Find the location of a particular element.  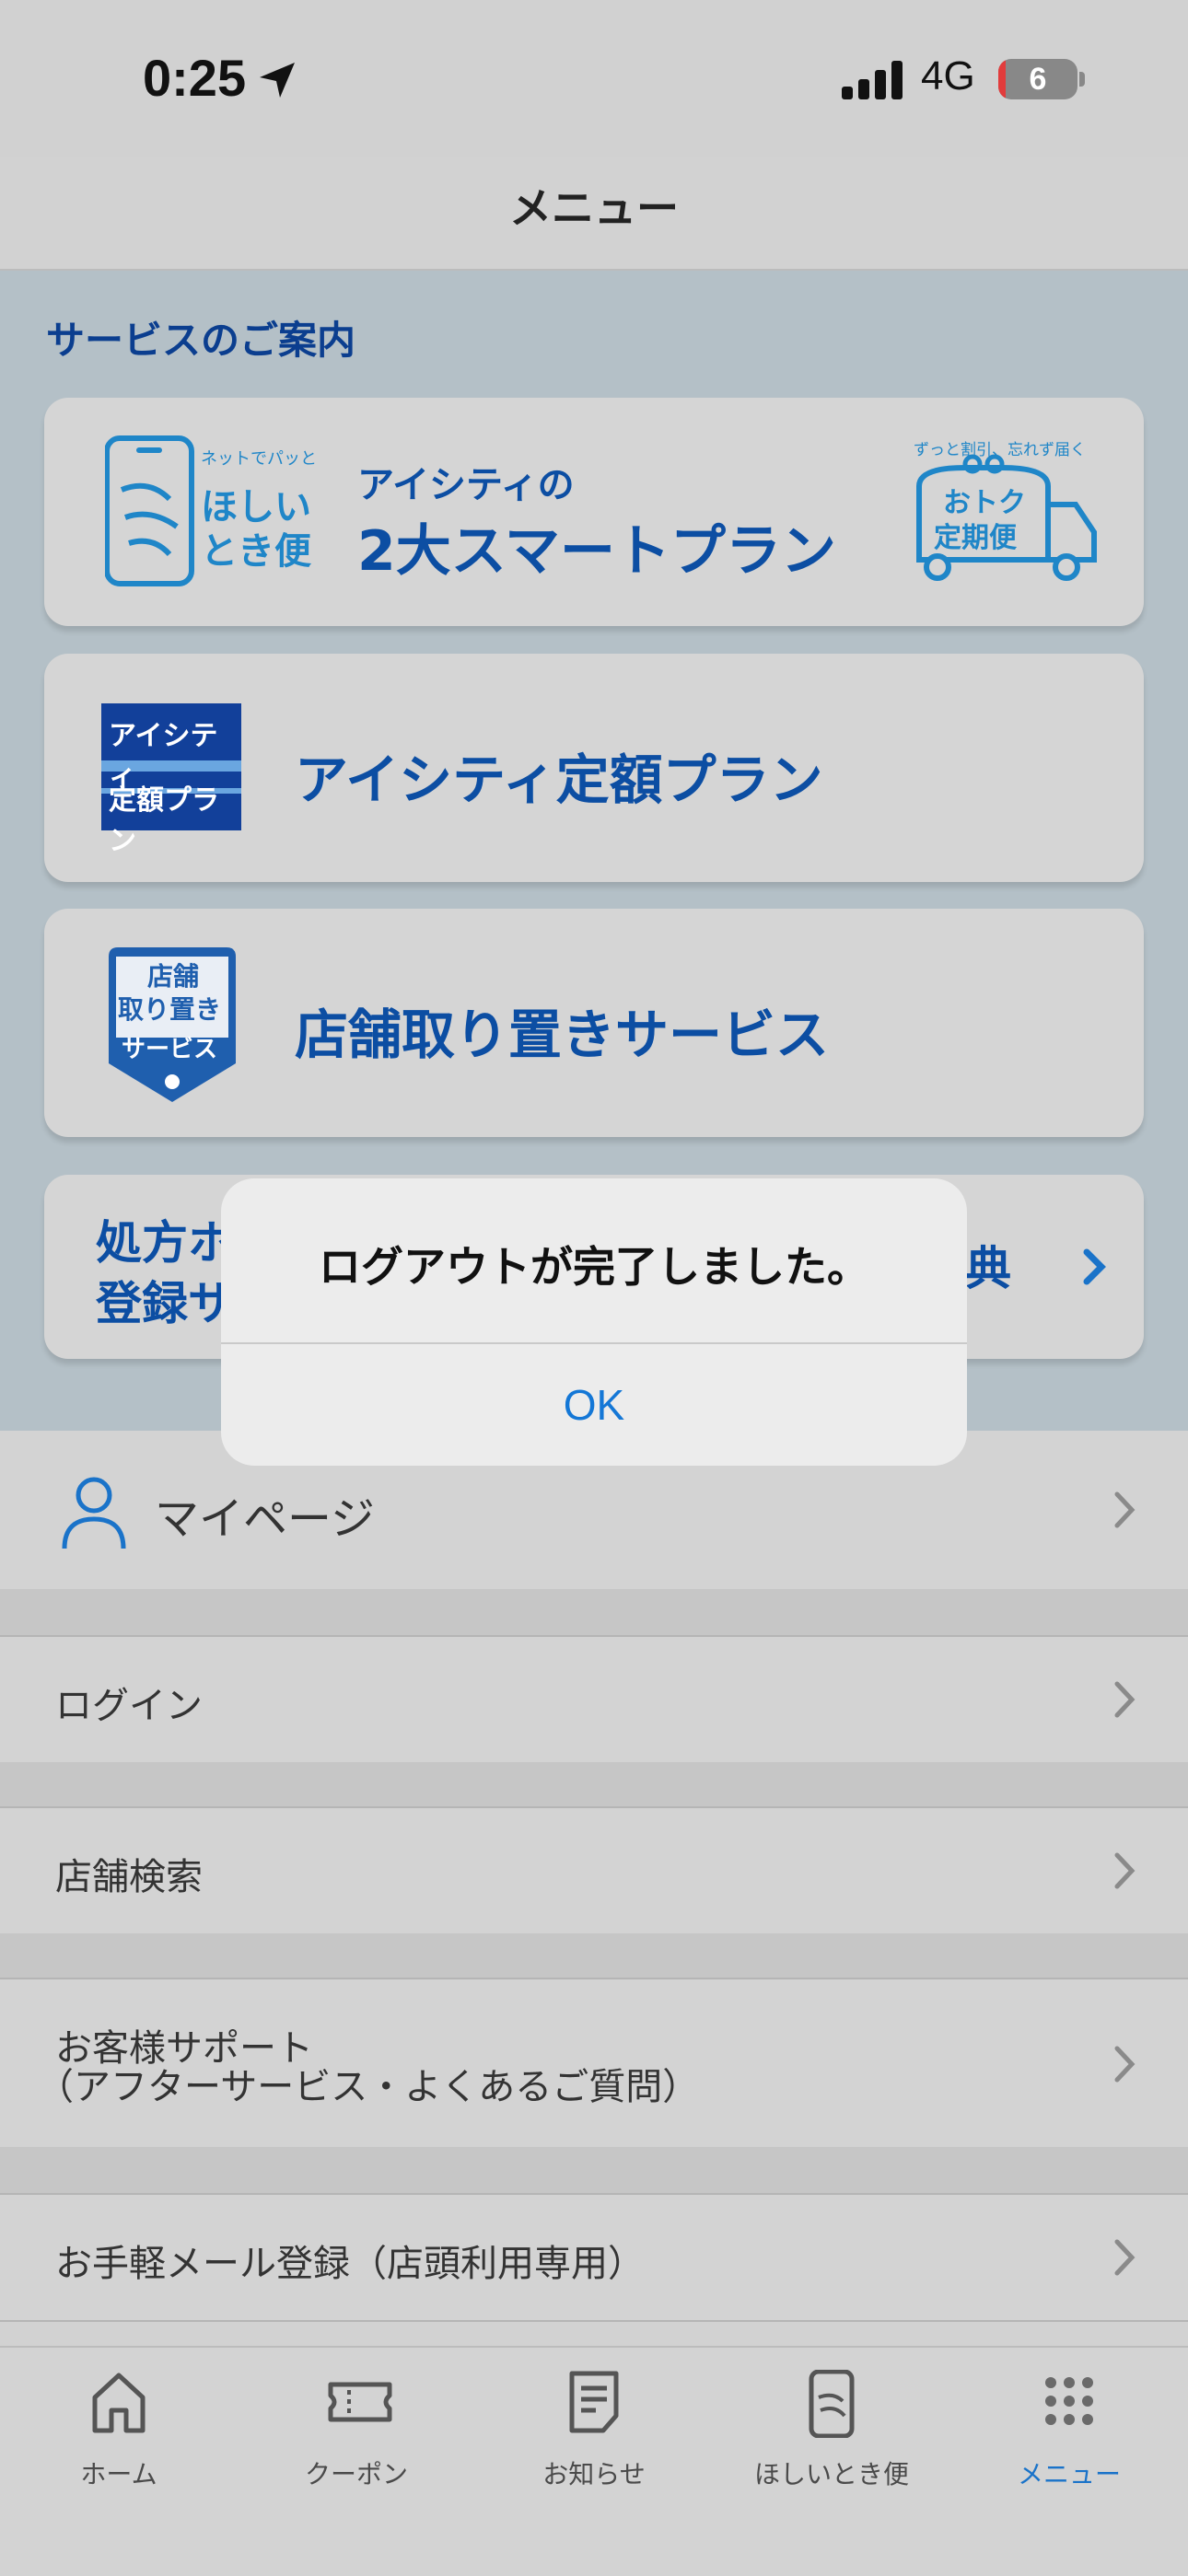

service-heading: サービスのご案内 is located at coordinates (201, 340).